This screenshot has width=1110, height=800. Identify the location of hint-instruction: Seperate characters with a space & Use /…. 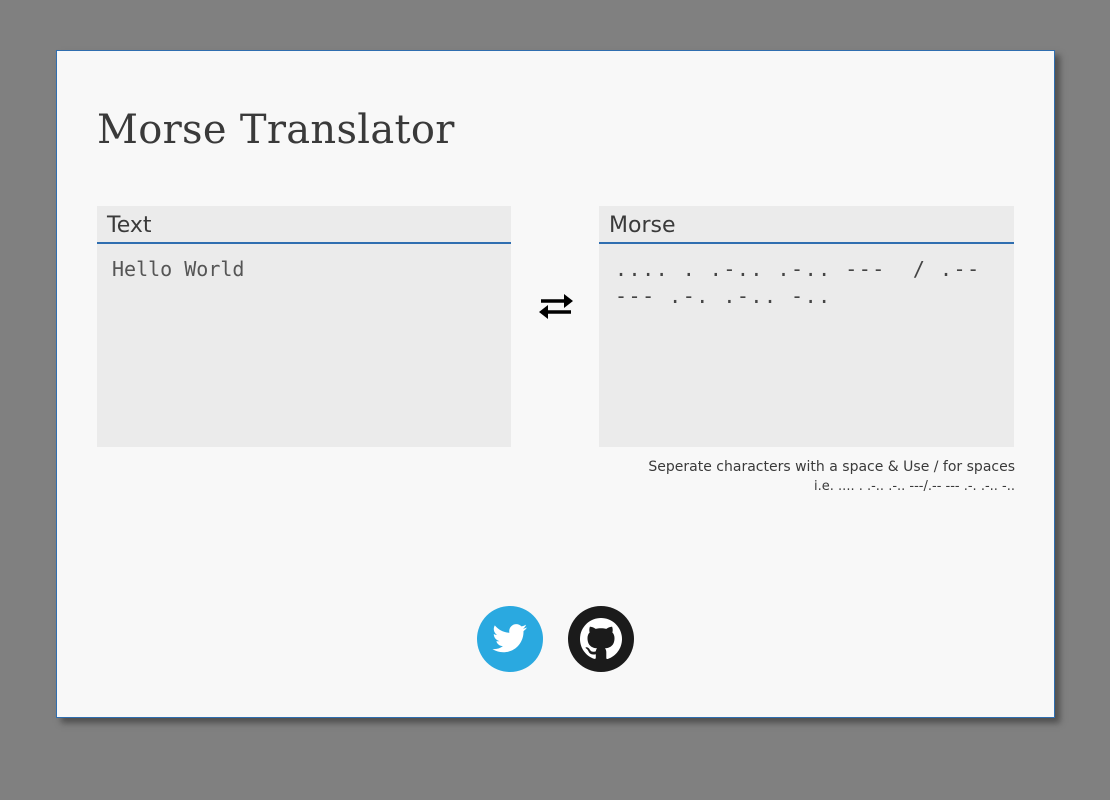
(831, 467).